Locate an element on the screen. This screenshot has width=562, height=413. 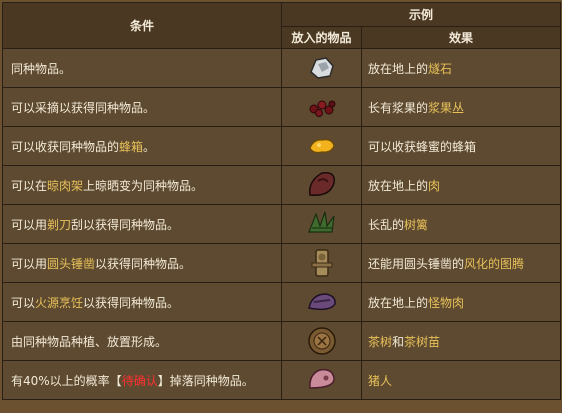
totem-icon is located at coordinates (322, 263).